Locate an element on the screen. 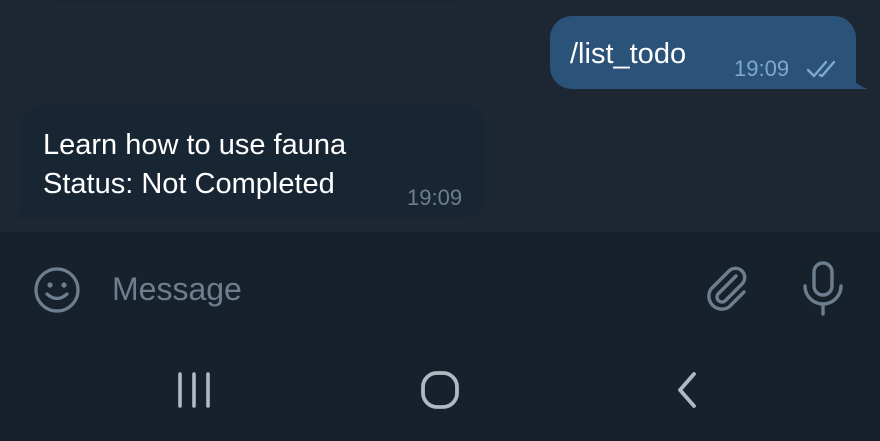  home-icon is located at coordinates (440, 390).